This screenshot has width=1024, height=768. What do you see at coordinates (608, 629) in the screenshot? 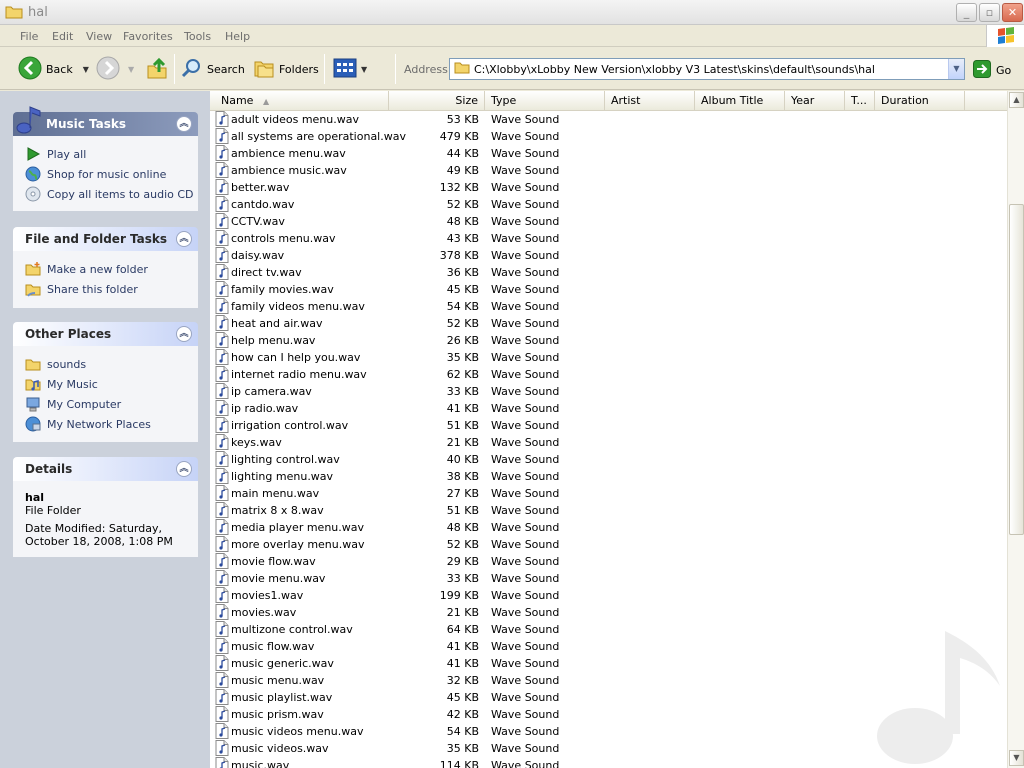
I see `file-row: multizone control.wav 64 KB Wave Sound` at bounding box center [608, 629].